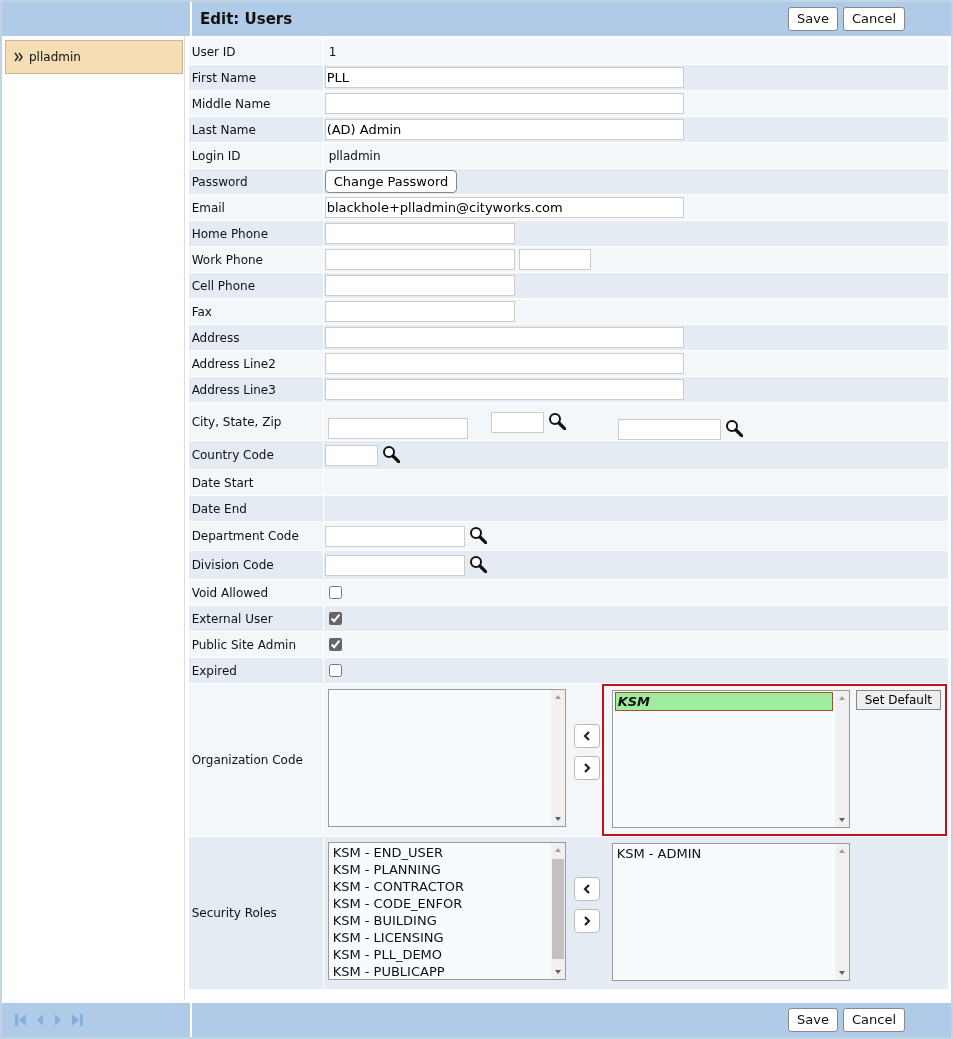  What do you see at coordinates (504, 77) in the screenshot?
I see `input-field: PLL` at bounding box center [504, 77].